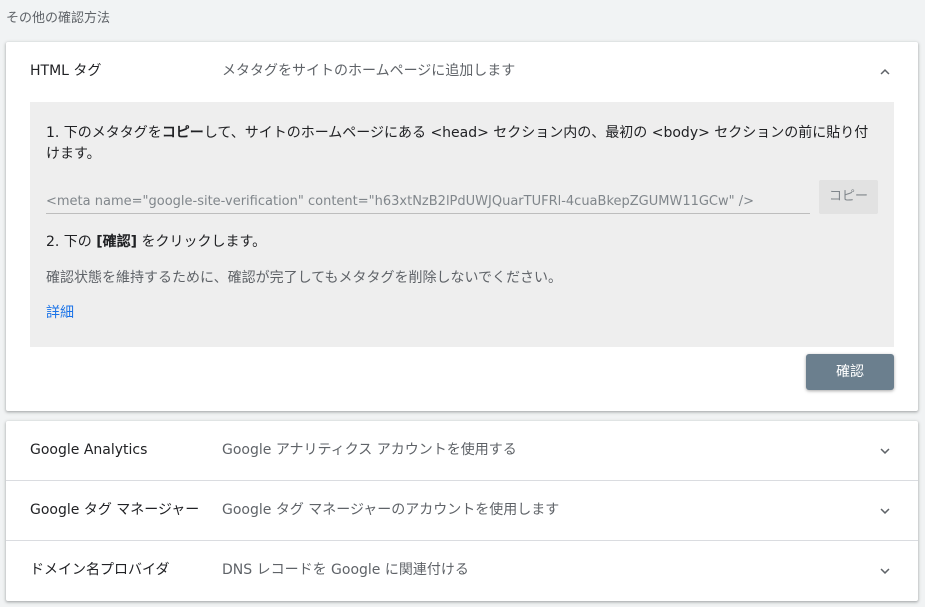  Describe the element at coordinates (117, 242) in the screenshot. I see `step2-bold: [確認]` at that location.